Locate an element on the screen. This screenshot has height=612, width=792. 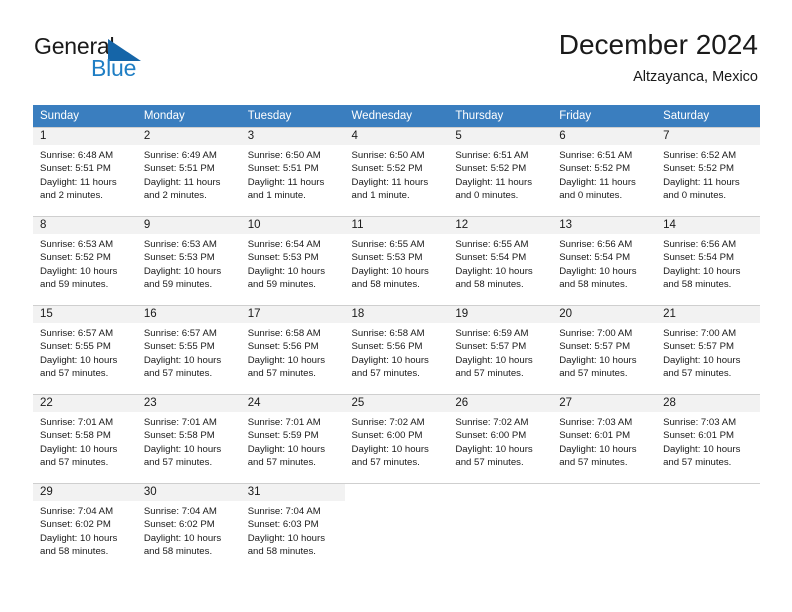
sunset-text: Sunset: 5:56 PM is located at coordinates (387, 347).